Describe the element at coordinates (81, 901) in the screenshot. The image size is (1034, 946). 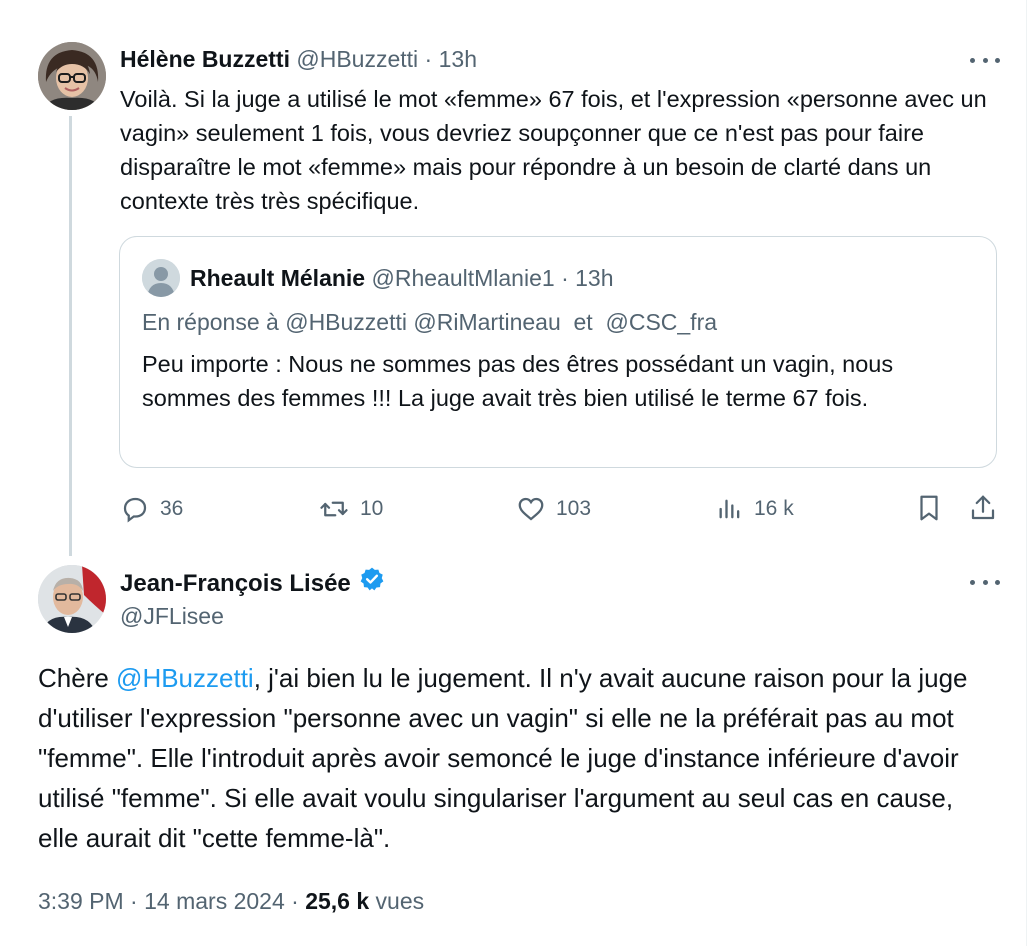
I see `post-time: 3:39 PM` at that location.